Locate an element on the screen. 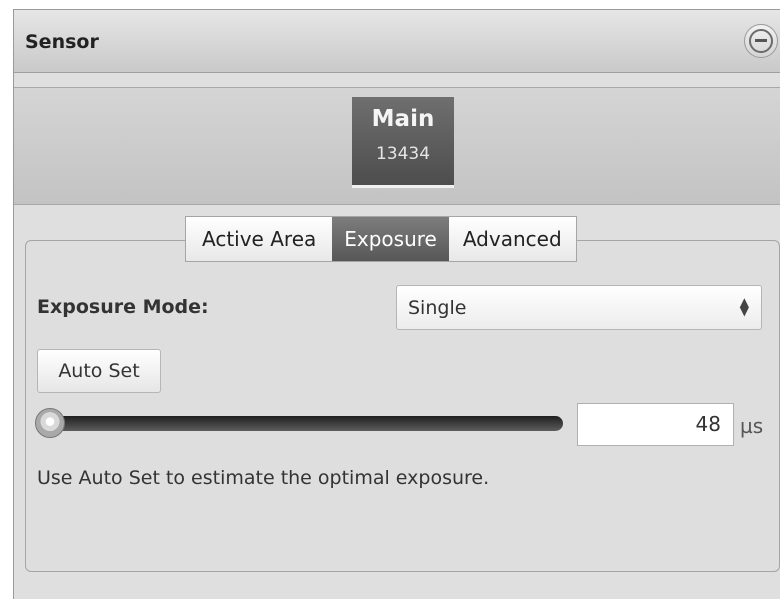 This screenshot has width=781, height=599. panel-header: Sensor is located at coordinates (397, 41).